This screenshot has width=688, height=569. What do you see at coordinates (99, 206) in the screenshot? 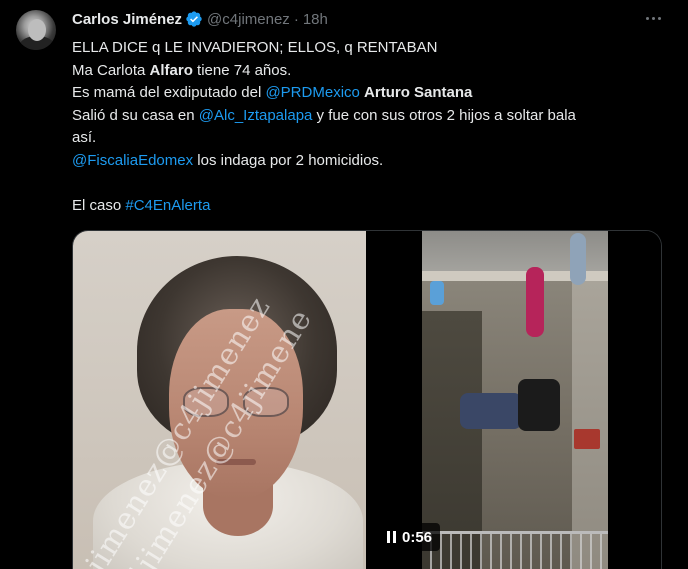
I see `text-segment: El caso` at bounding box center [99, 206].